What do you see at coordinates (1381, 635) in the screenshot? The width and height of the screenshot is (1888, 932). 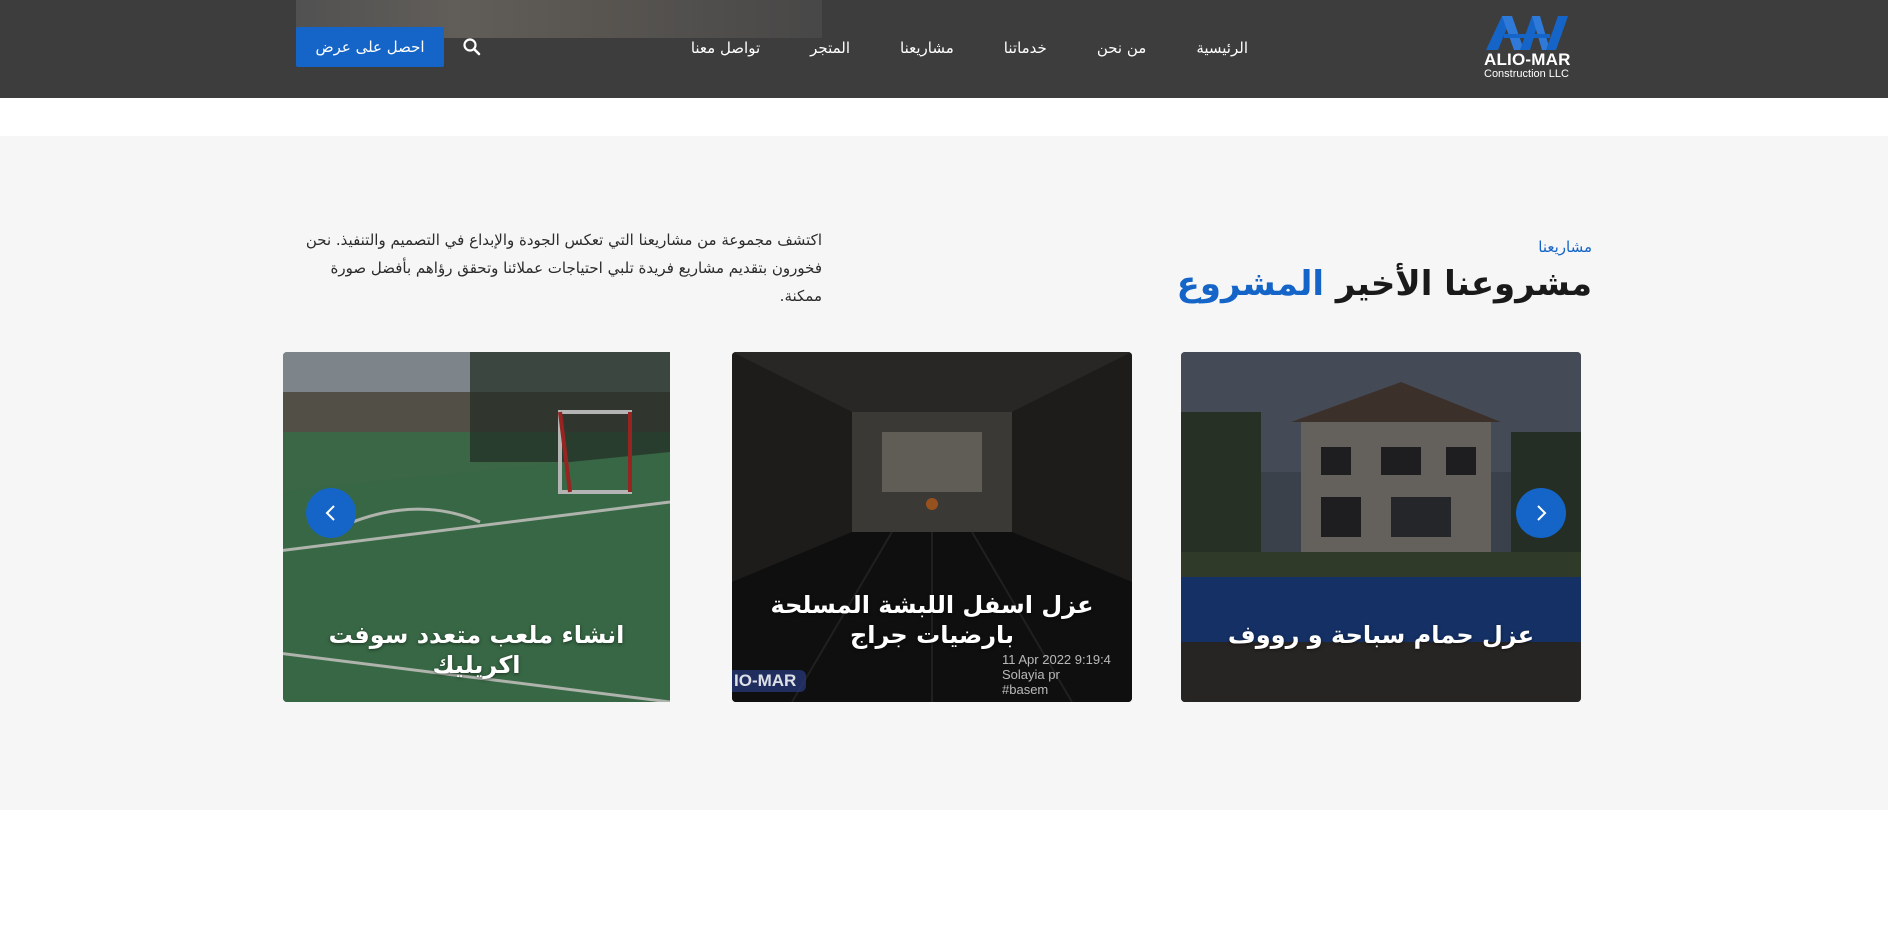 I see `project-card-title: عزل حمام سباحة و رووف` at bounding box center [1381, 635].